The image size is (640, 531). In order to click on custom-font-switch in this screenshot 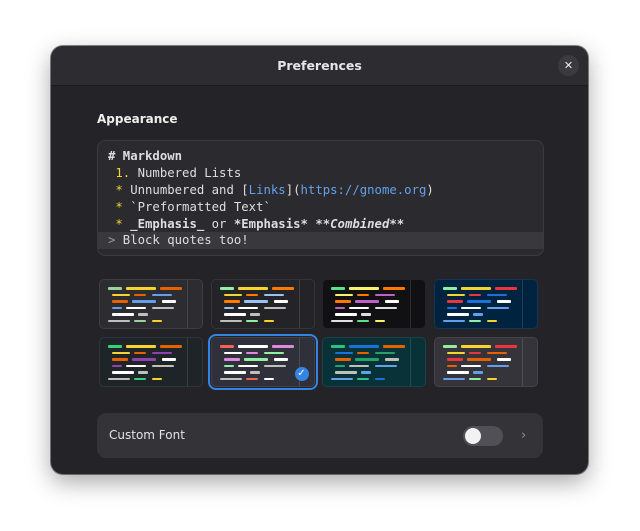, I will do `click(483, 436)`.